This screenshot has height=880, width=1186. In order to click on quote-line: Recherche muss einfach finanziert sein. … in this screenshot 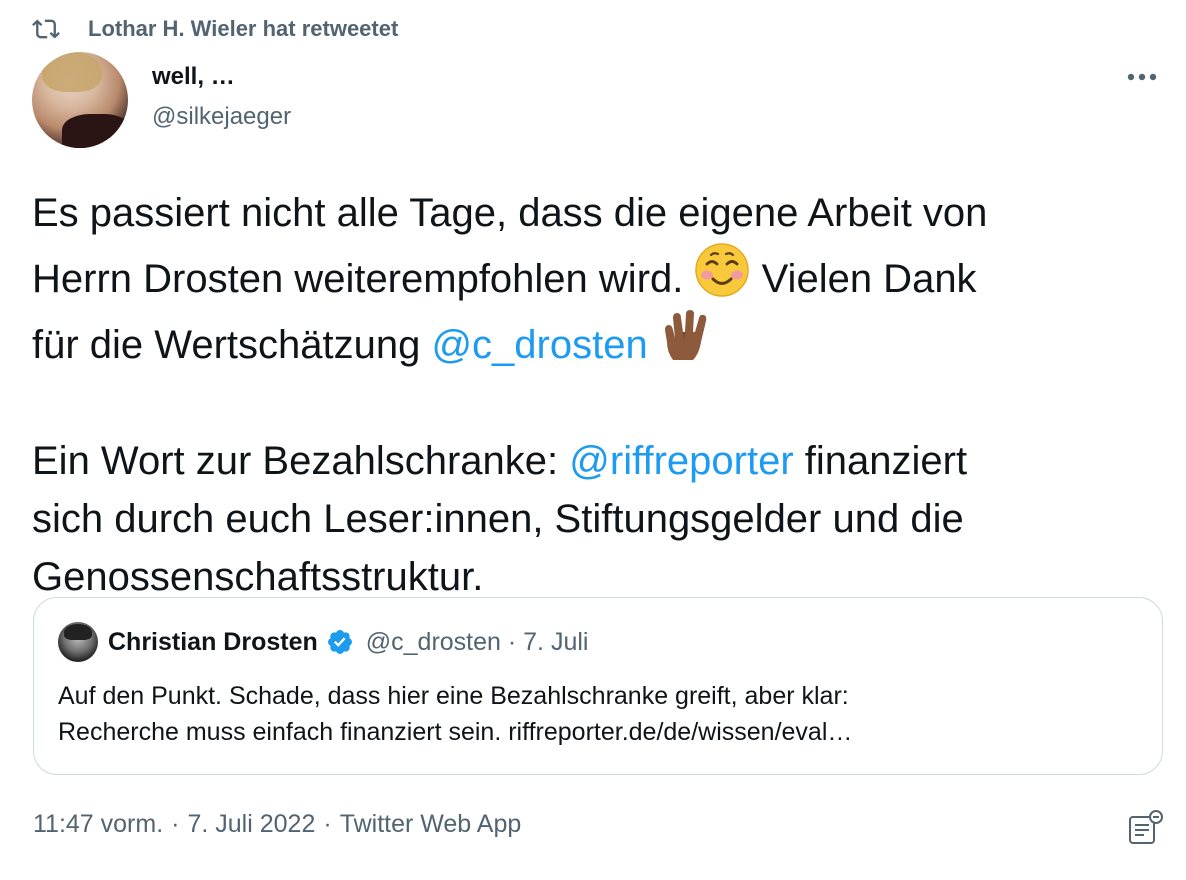, I will do `click(455, 732)`.